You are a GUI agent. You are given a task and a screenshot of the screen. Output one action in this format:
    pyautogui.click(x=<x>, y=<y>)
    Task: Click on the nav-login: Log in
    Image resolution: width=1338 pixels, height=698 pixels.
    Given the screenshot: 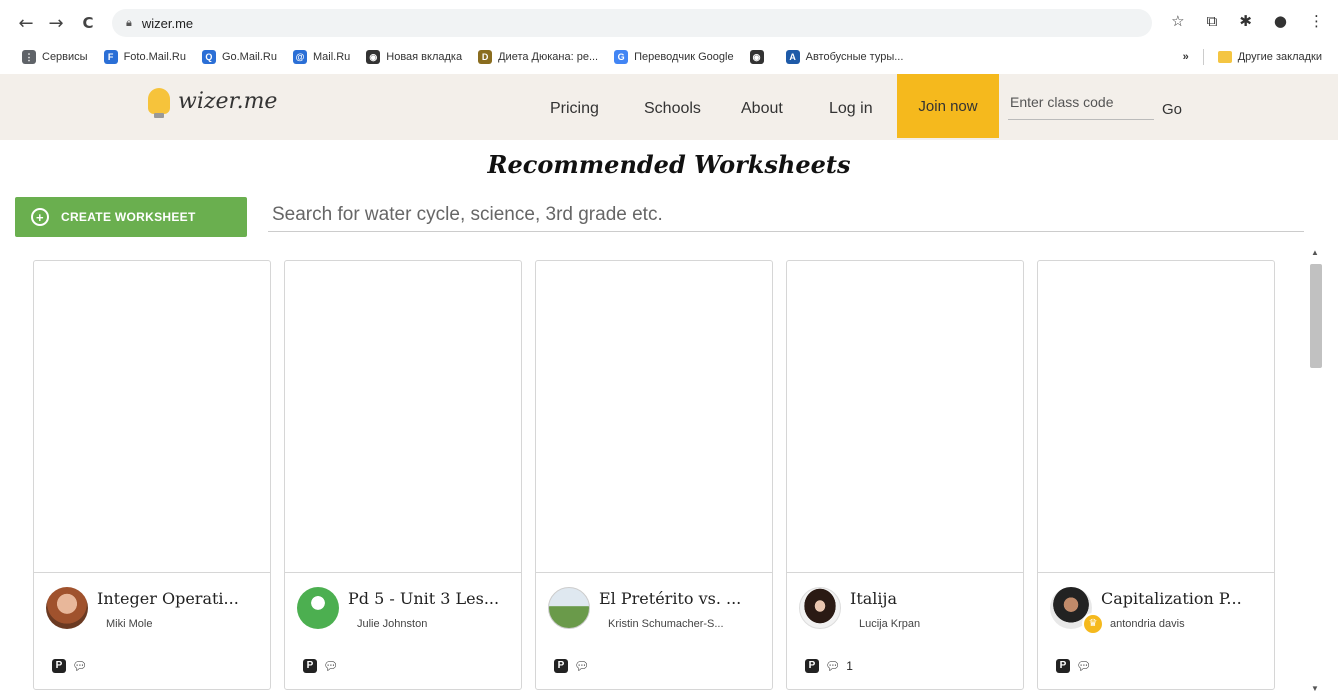 What is the action you would take?
    pyautogui.click(x=851, y=109)
    